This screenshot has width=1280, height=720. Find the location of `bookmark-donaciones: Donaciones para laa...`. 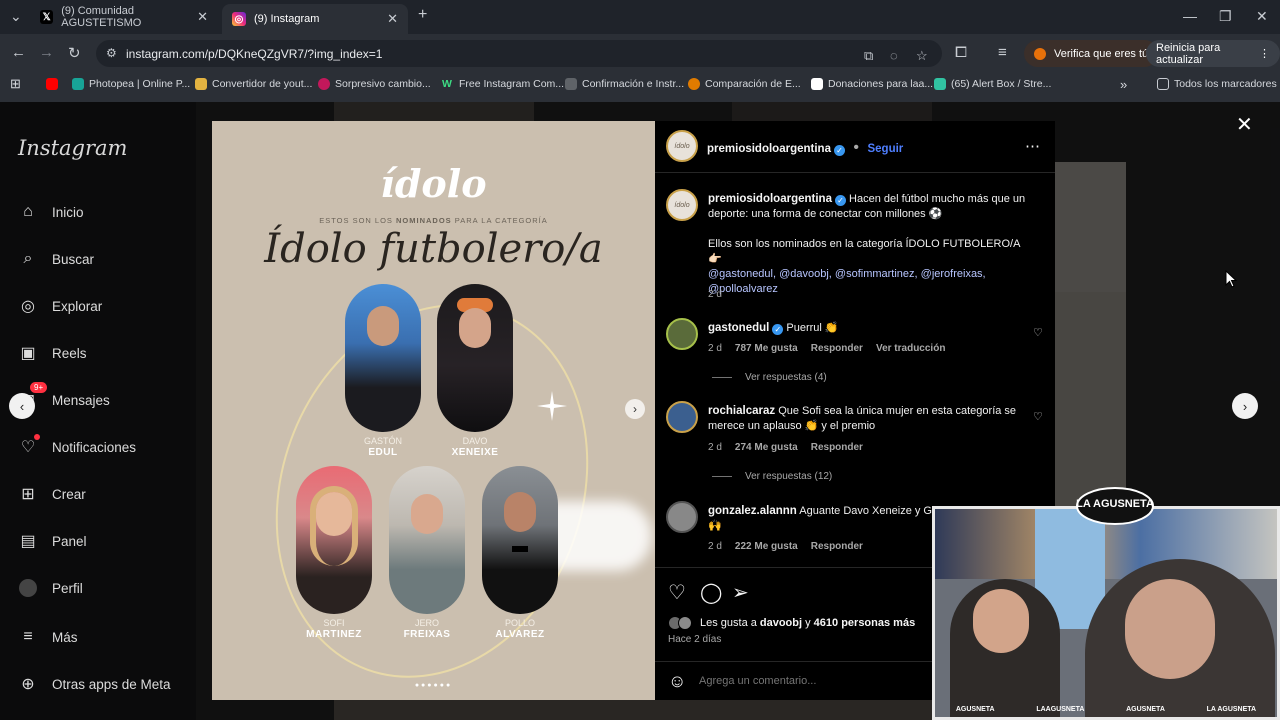

bookmark-donaciones: Donaciones para laa... is located at coordinates (872, 84).